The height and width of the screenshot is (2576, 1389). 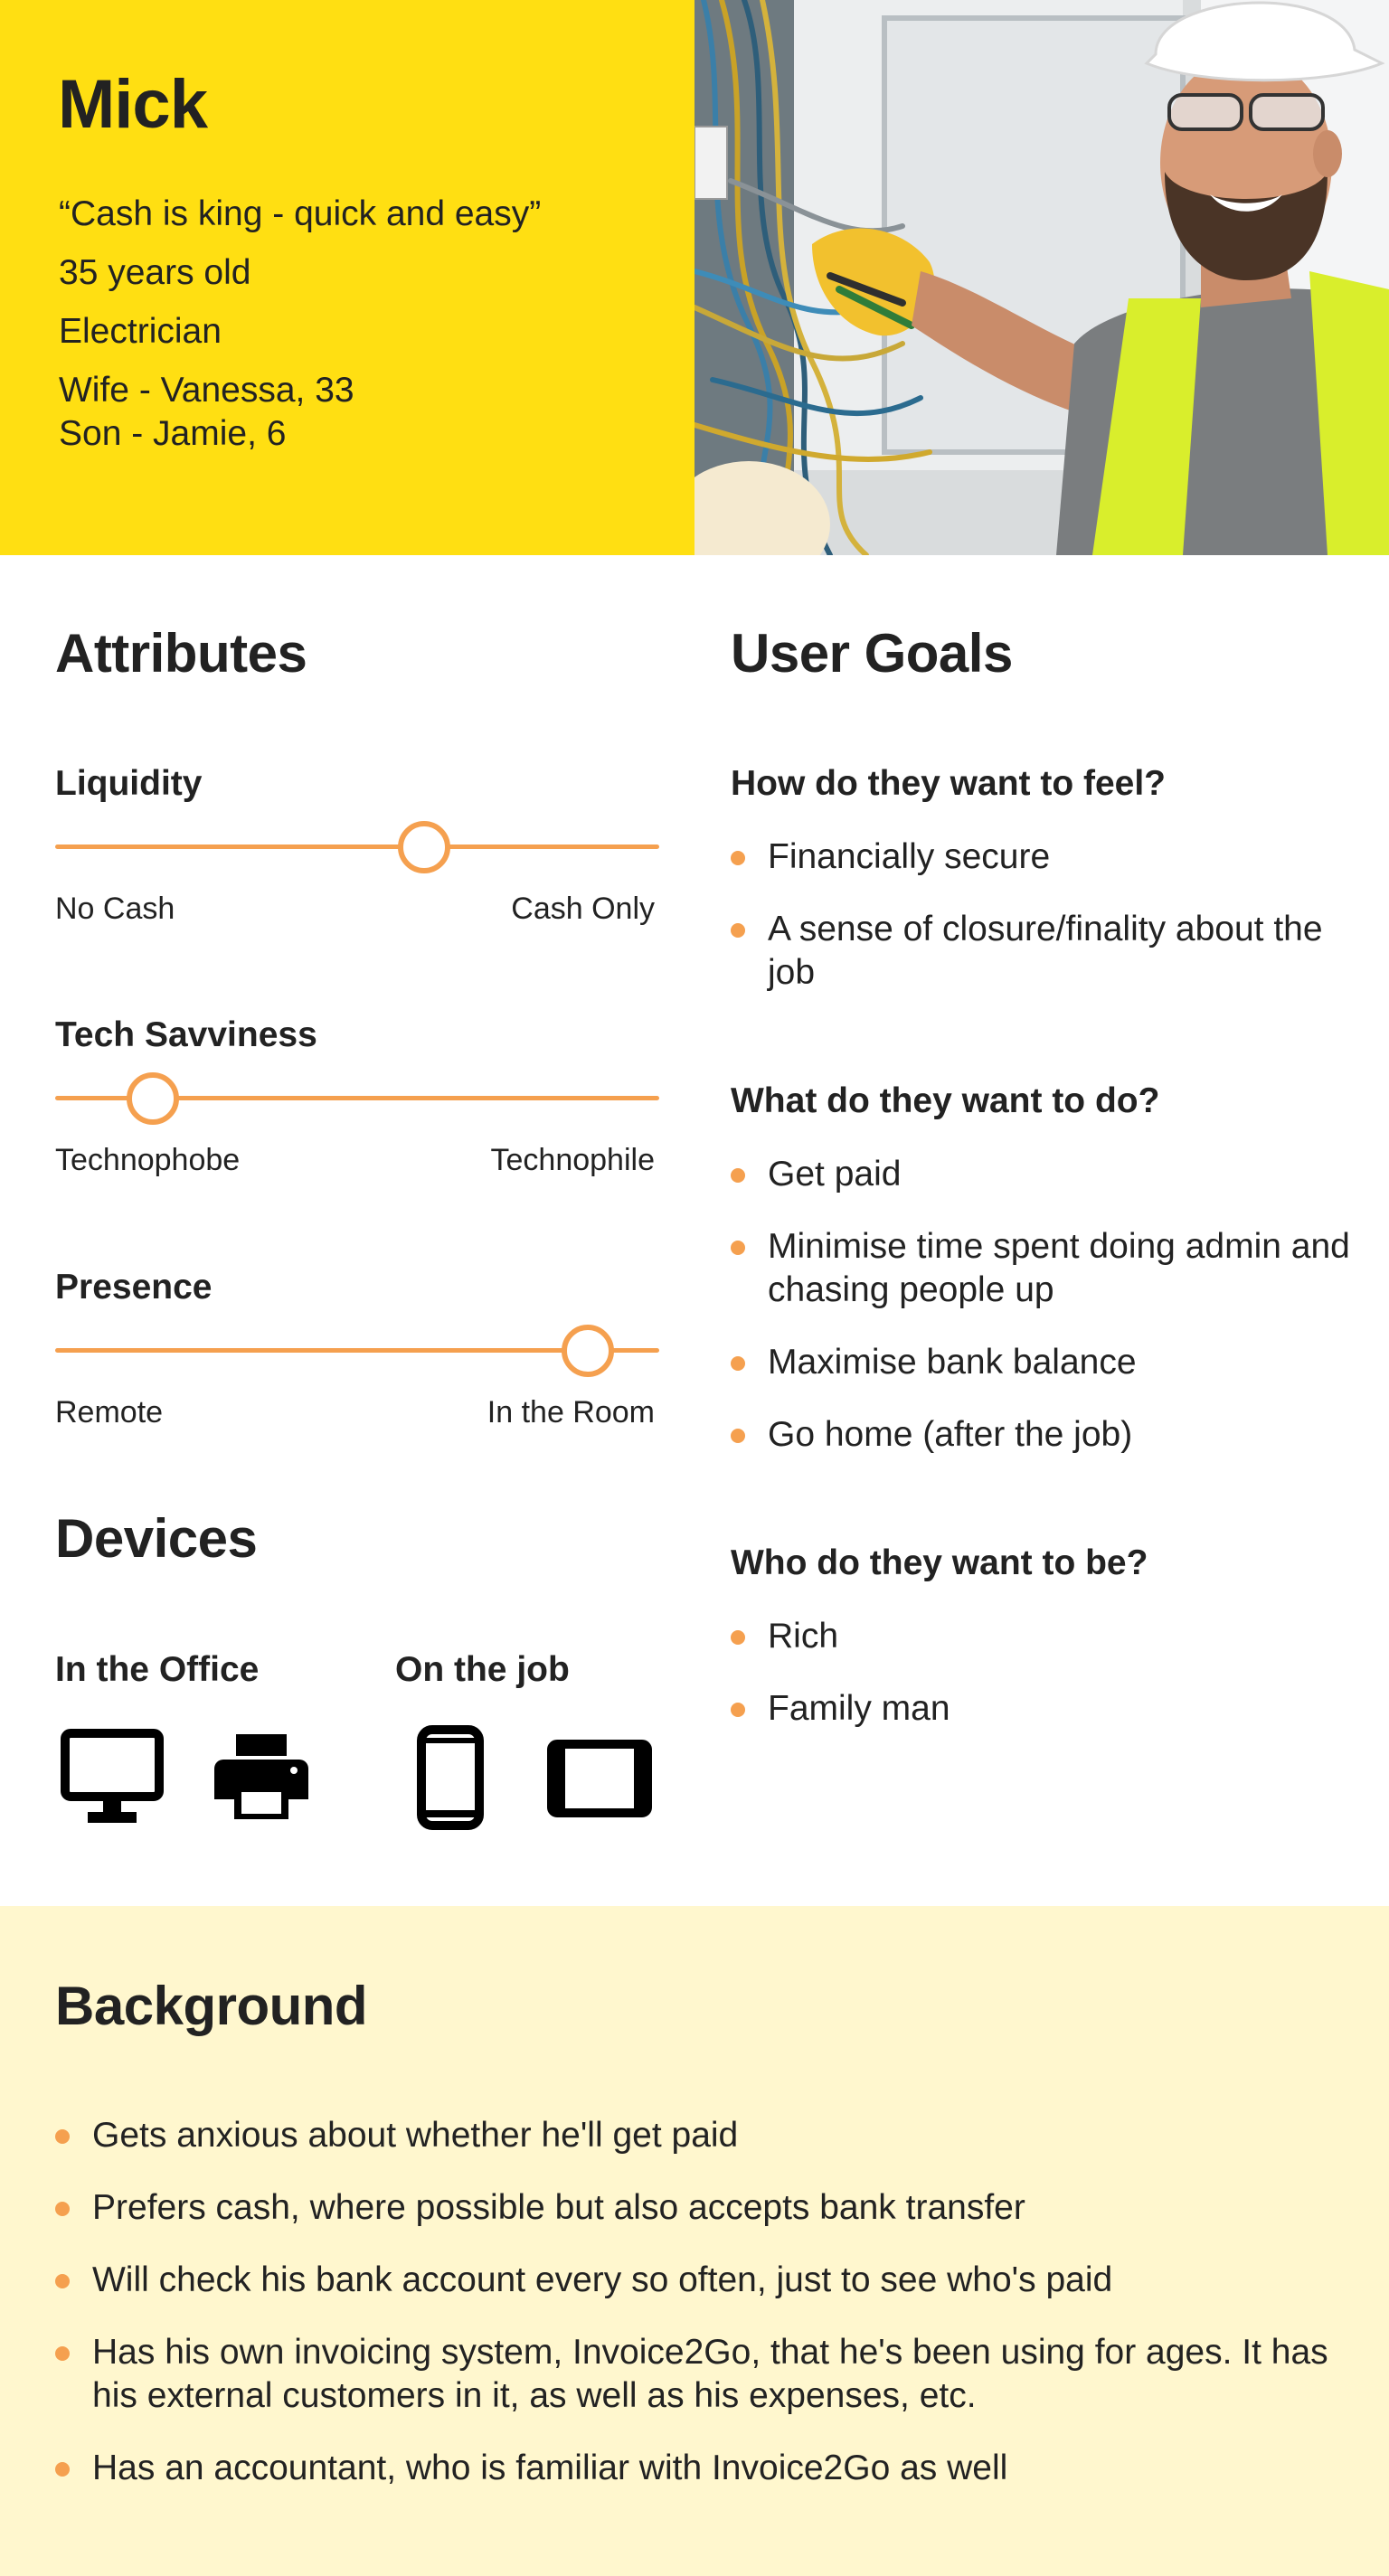 I want to click on goal-question-be: Who do they want to be?, so click(x=939, y=1562).